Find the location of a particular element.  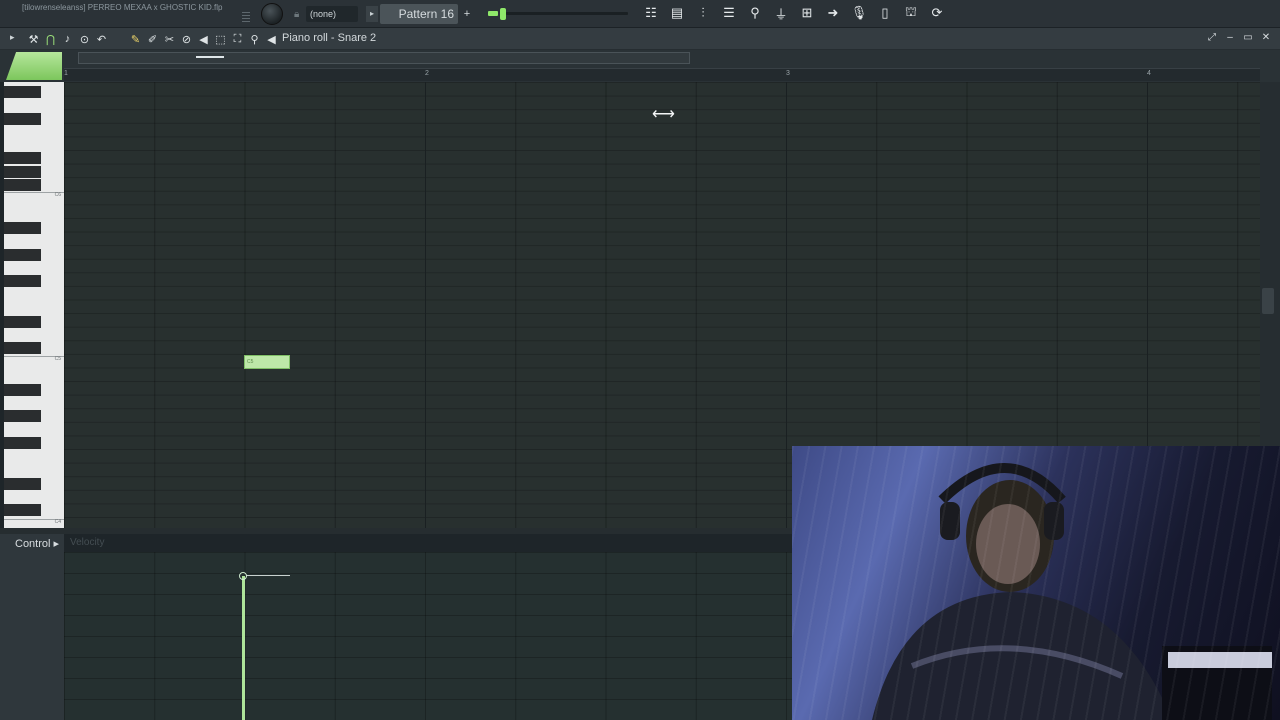

browser-icon: ⚲ is located at coordinates (755, 13).